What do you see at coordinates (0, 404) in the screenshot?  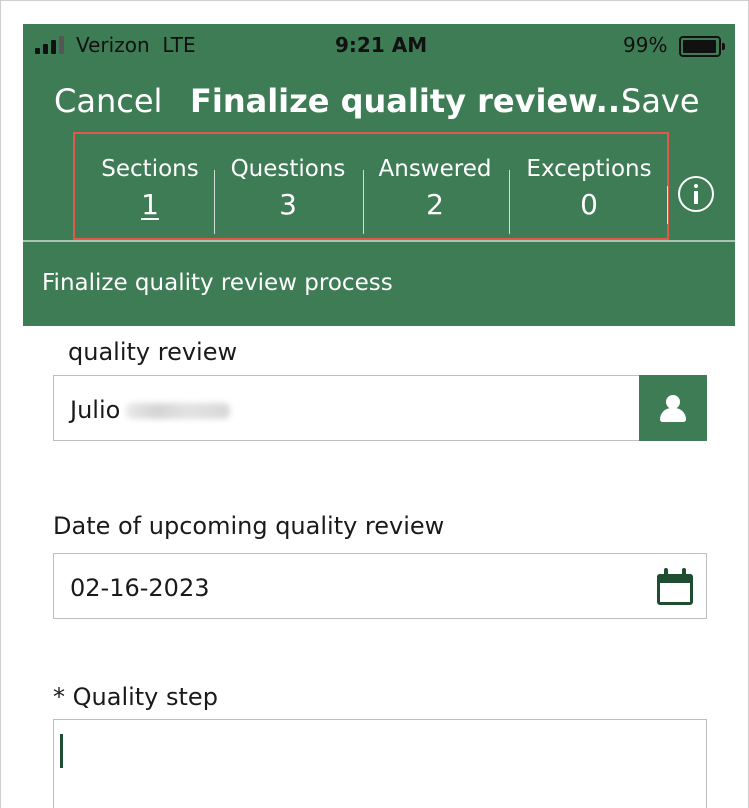 I see `frame-border-left` at bounding box center [0, 404].